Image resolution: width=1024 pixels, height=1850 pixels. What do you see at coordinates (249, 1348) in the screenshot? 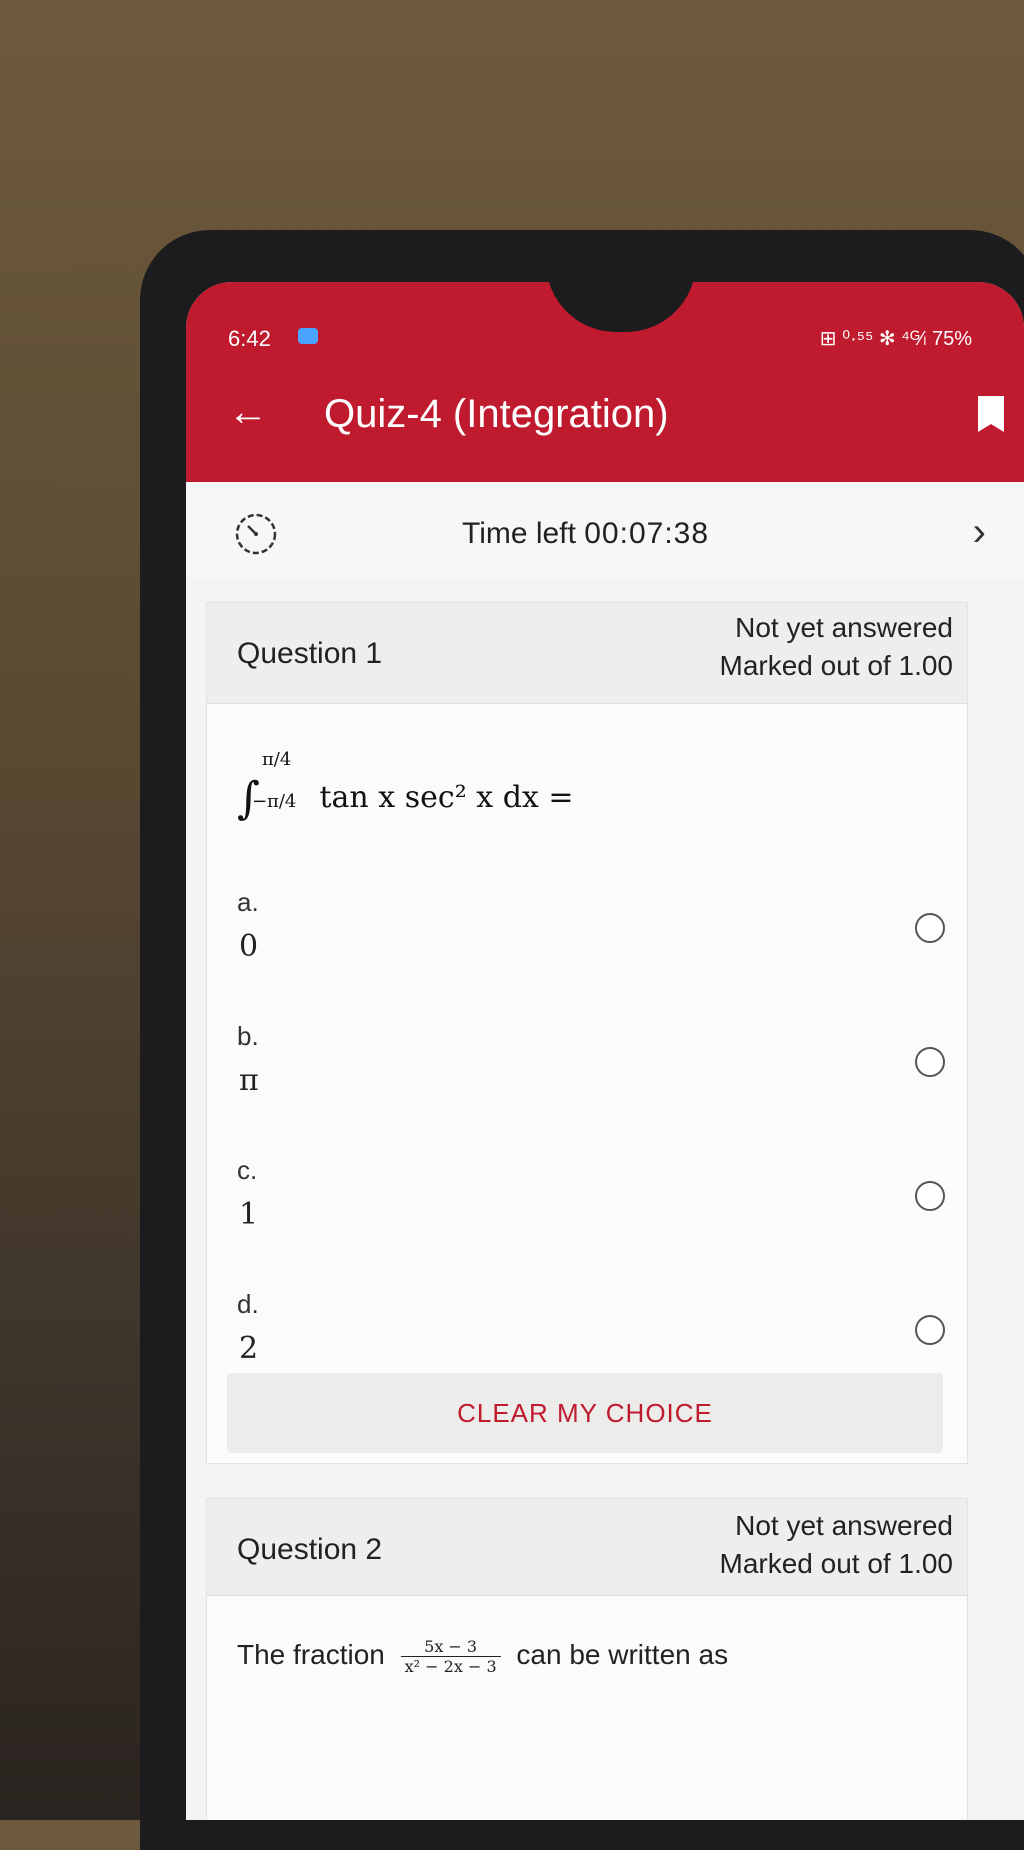
I see `option-value: 2` at bounding box center [249, 1348].